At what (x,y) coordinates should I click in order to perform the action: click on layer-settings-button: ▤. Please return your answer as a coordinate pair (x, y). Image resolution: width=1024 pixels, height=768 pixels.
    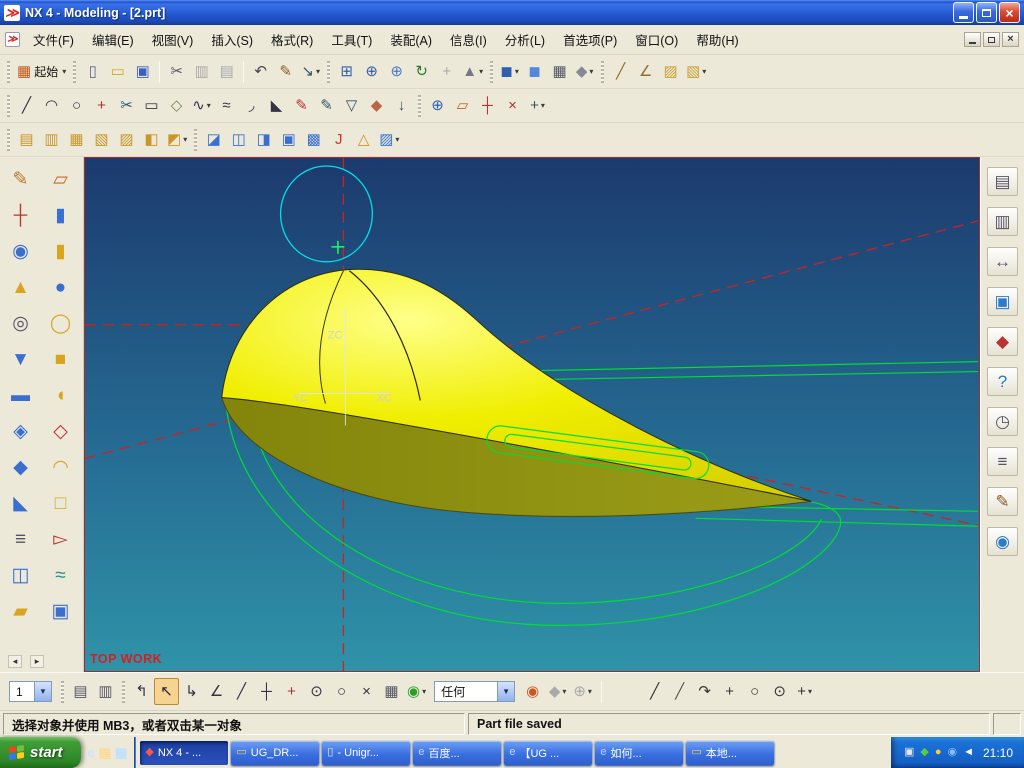
    Looking at the image, I should click on (80, 691).